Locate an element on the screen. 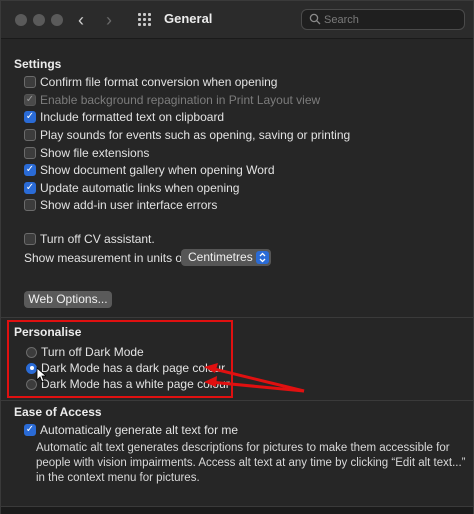 The width and height of the screenshot is (474, 514). option-formatted-text-clipboard: ✓ Include formatted text on clipboard is located at coordinates (124, 117).